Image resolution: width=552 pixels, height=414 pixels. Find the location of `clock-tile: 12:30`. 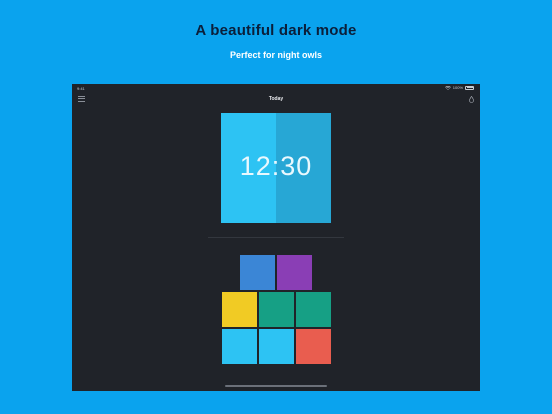

clock-tile: 12:30 is located at coordinates (276, 168).